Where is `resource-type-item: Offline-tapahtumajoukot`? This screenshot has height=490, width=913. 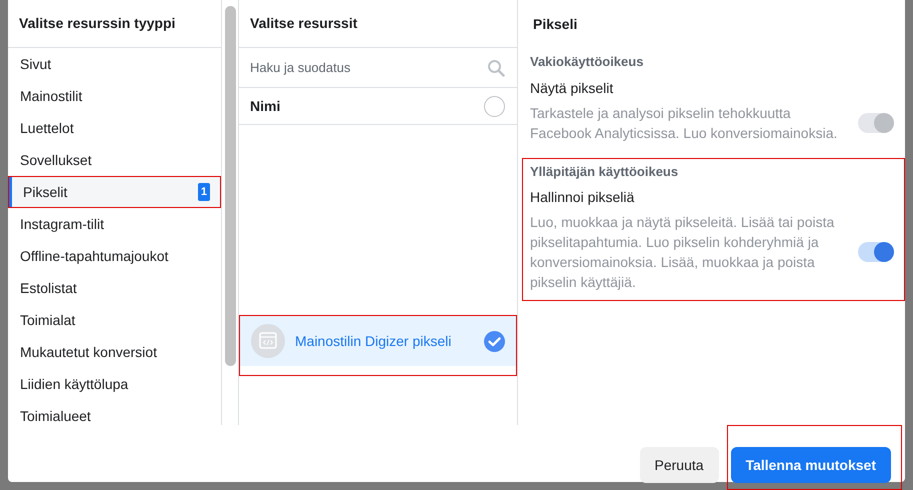
resource-type-item: Offline-tapahtumajoukot is located at coordinates (114, 256).